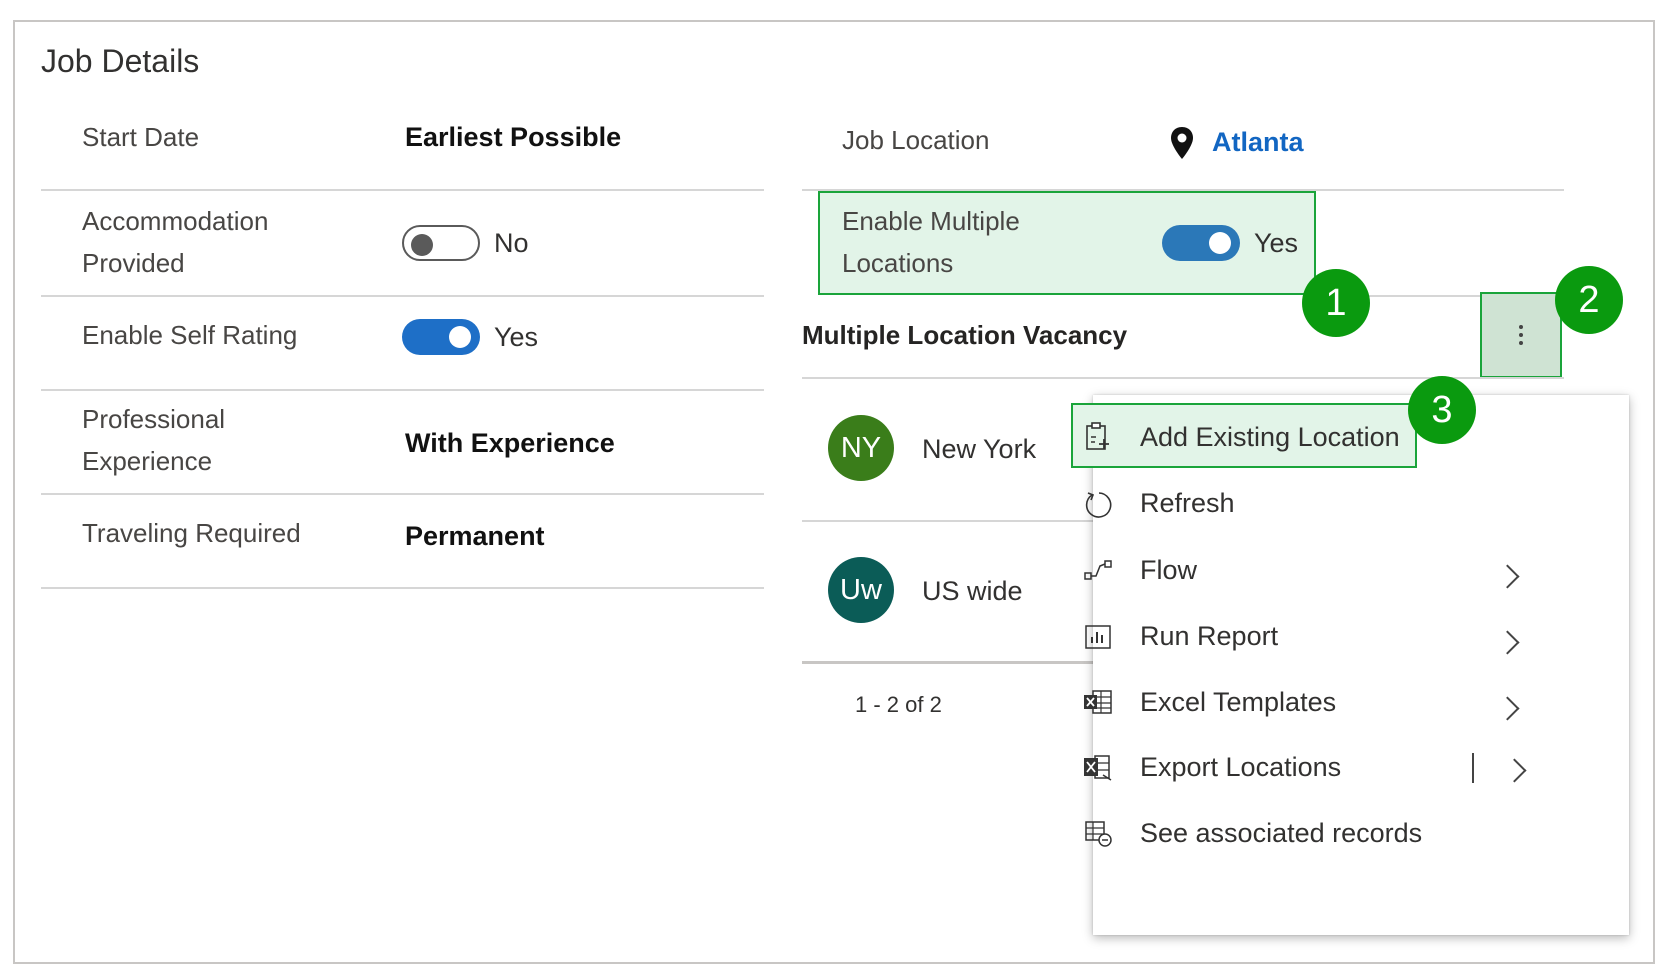  Describe the element at coordinates (1098, 437) in the screenshot. I see `clipboard-add-icon` at that location.